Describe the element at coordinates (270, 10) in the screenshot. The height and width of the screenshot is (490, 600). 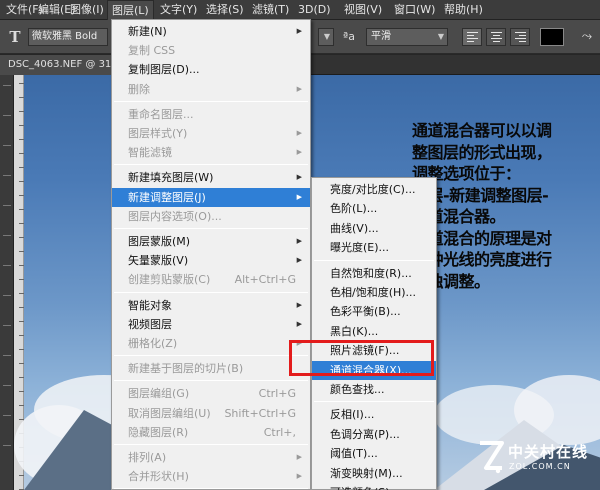
I see `menubar-item: 滤镜(T)` at that location.